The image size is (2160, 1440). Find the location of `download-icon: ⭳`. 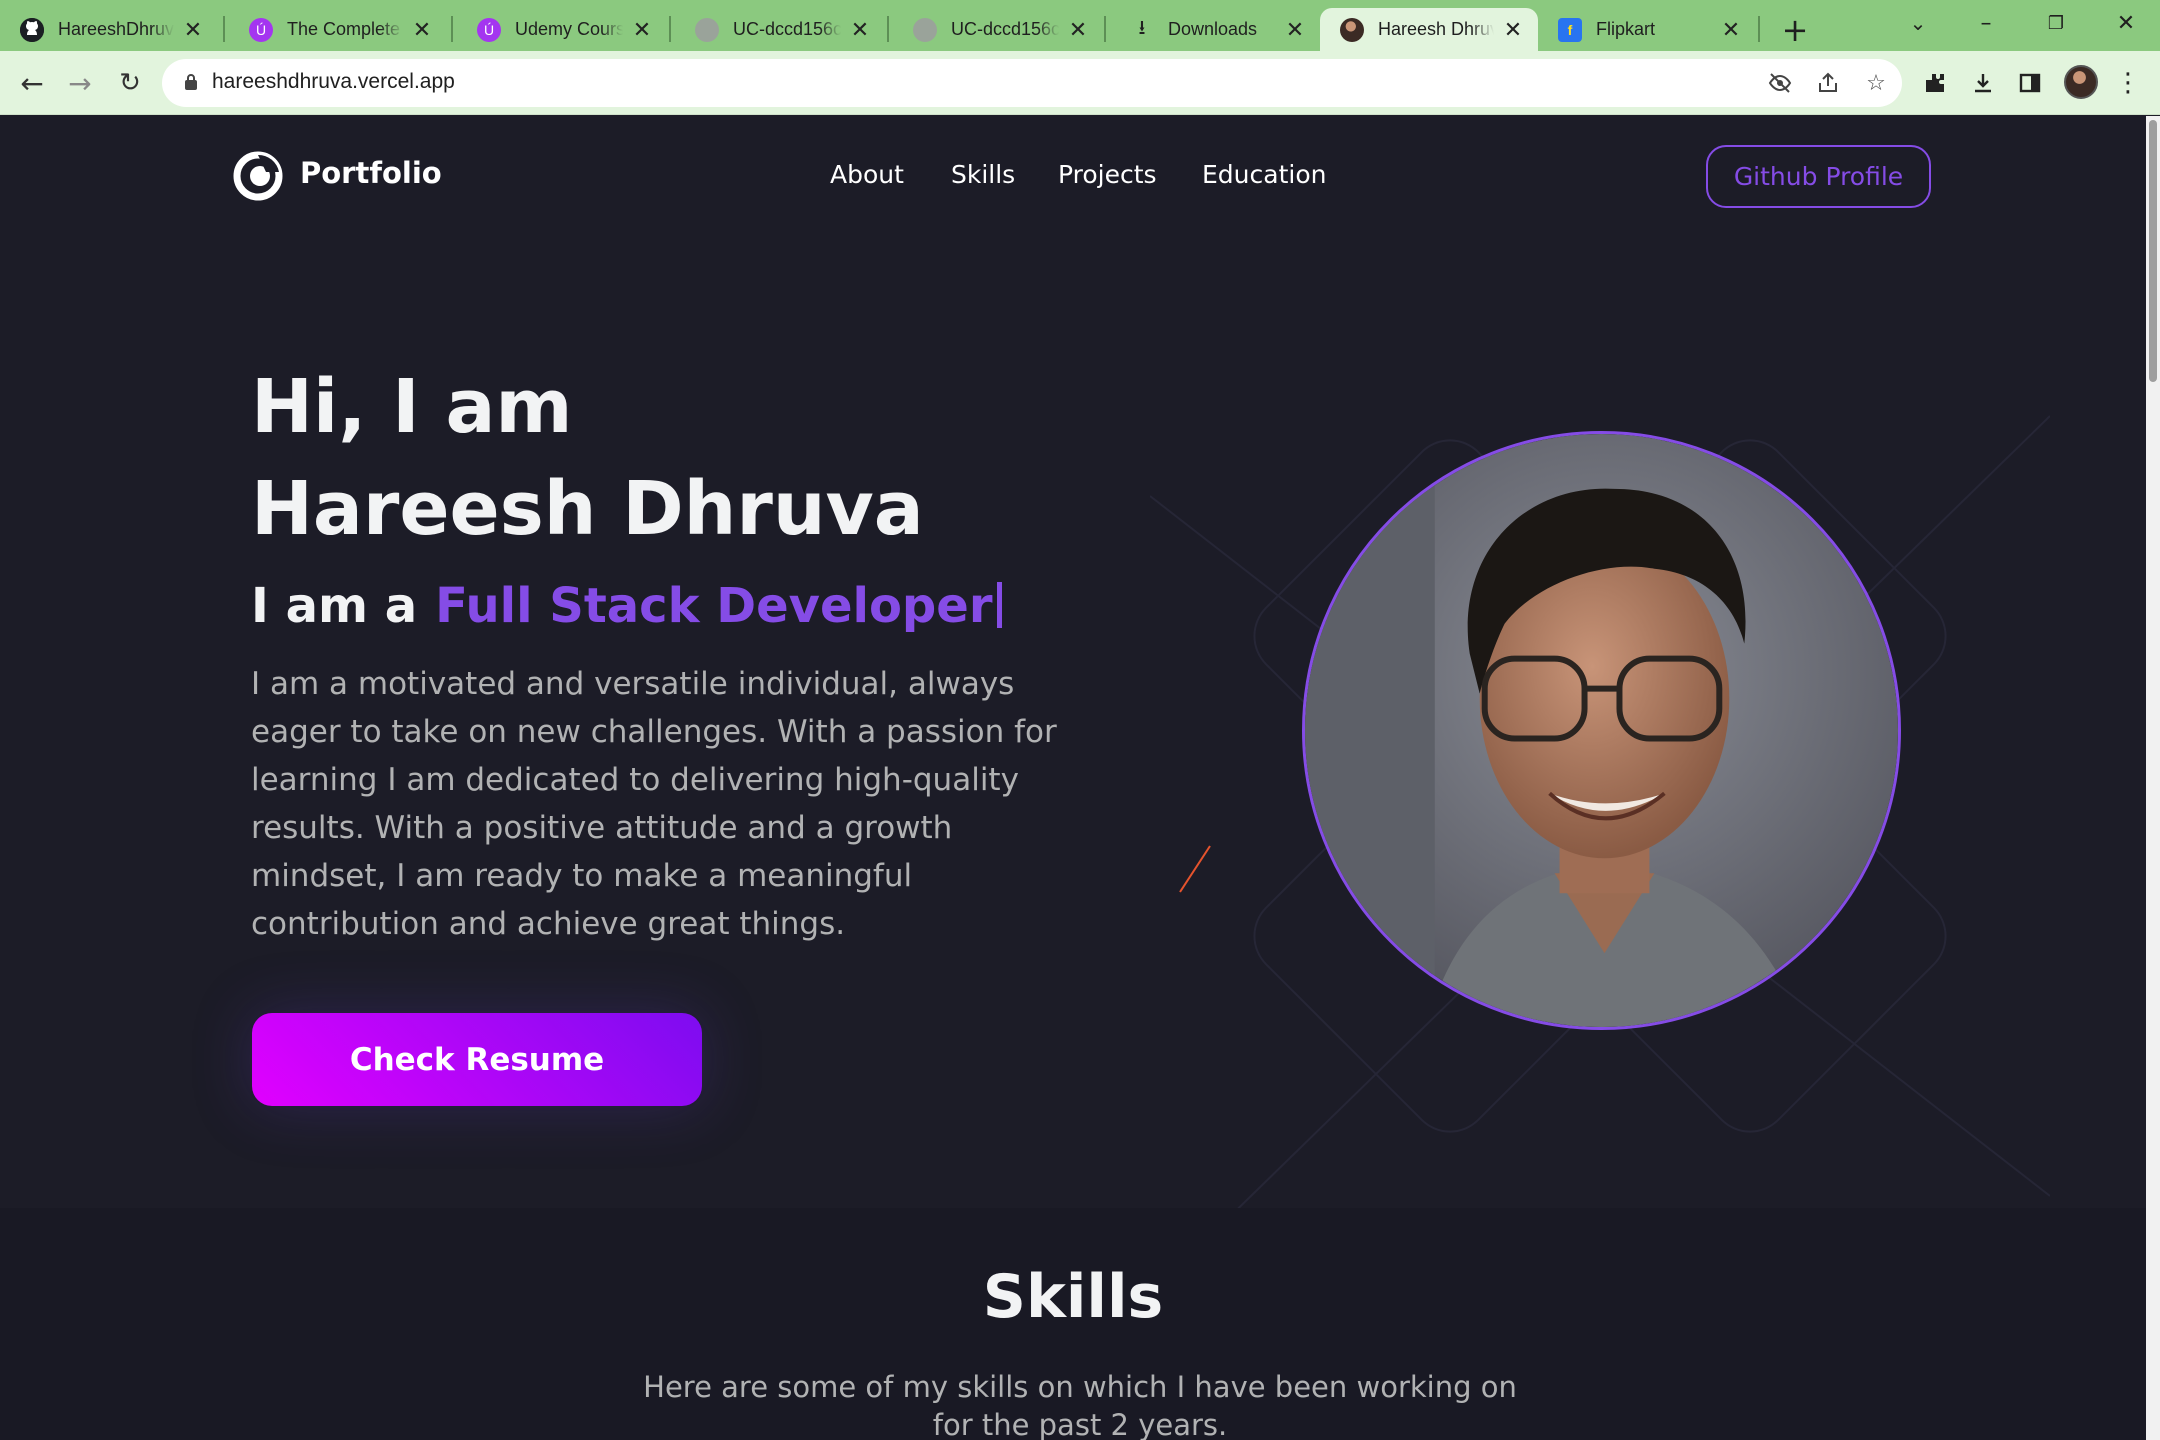

download-icon: ⭳ is located at coordinates (1142, 27).